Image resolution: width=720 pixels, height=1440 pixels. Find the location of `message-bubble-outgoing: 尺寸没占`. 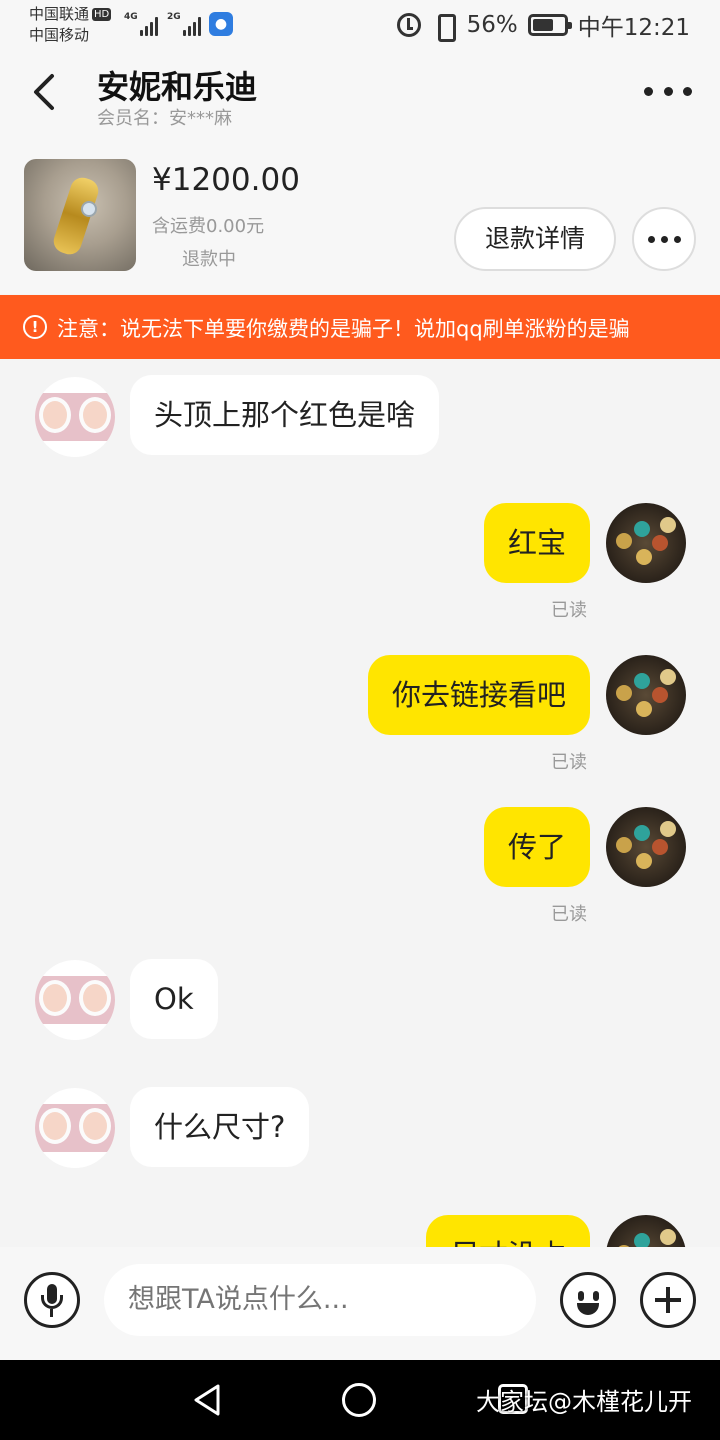

message-bubble-outgoing: 尺寸没占 is located at coordinates (507, 1231).